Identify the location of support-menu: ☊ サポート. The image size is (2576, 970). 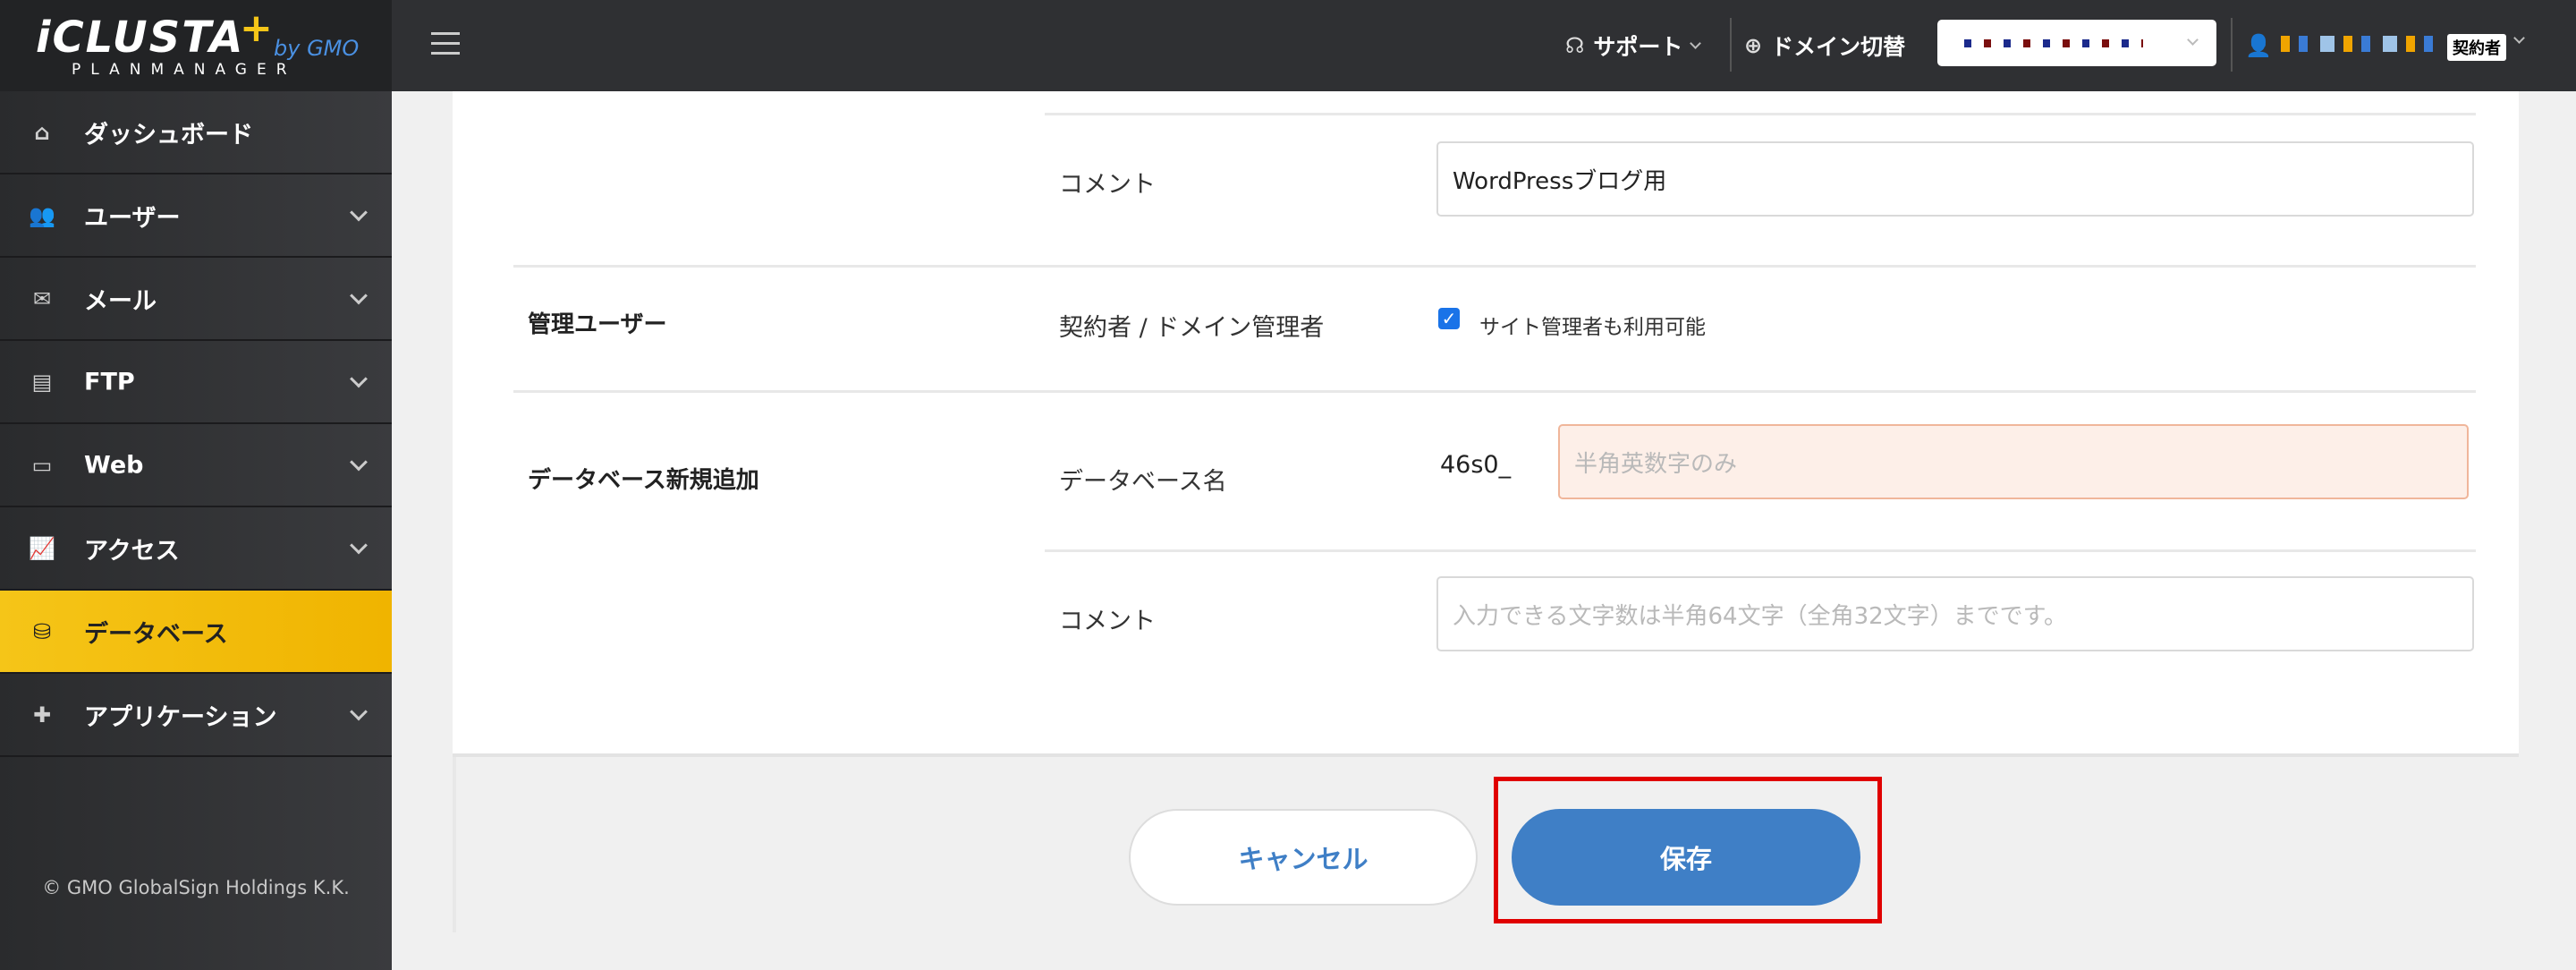
(1633, 45).